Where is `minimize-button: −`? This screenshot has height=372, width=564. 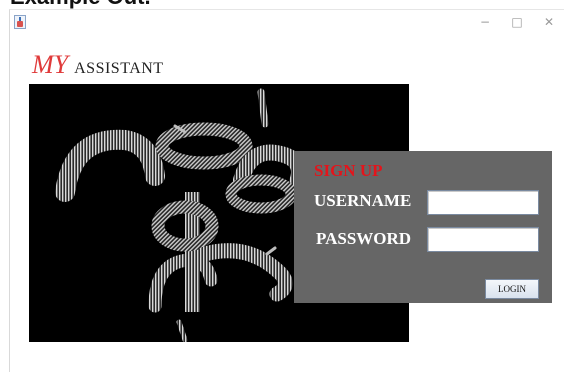
minimize-button: − is located at coordinates (485, 22).